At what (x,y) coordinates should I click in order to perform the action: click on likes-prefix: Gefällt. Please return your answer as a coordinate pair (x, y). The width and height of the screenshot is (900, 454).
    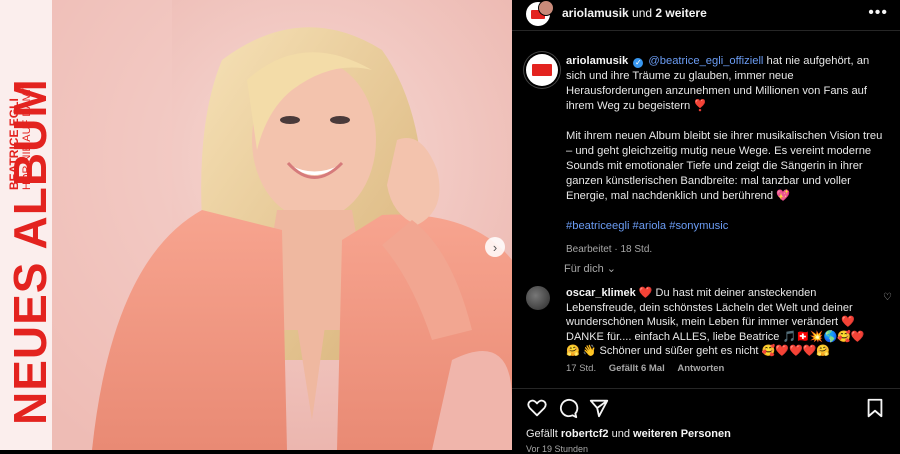
    Looking at the image, I should click on (543, 434).